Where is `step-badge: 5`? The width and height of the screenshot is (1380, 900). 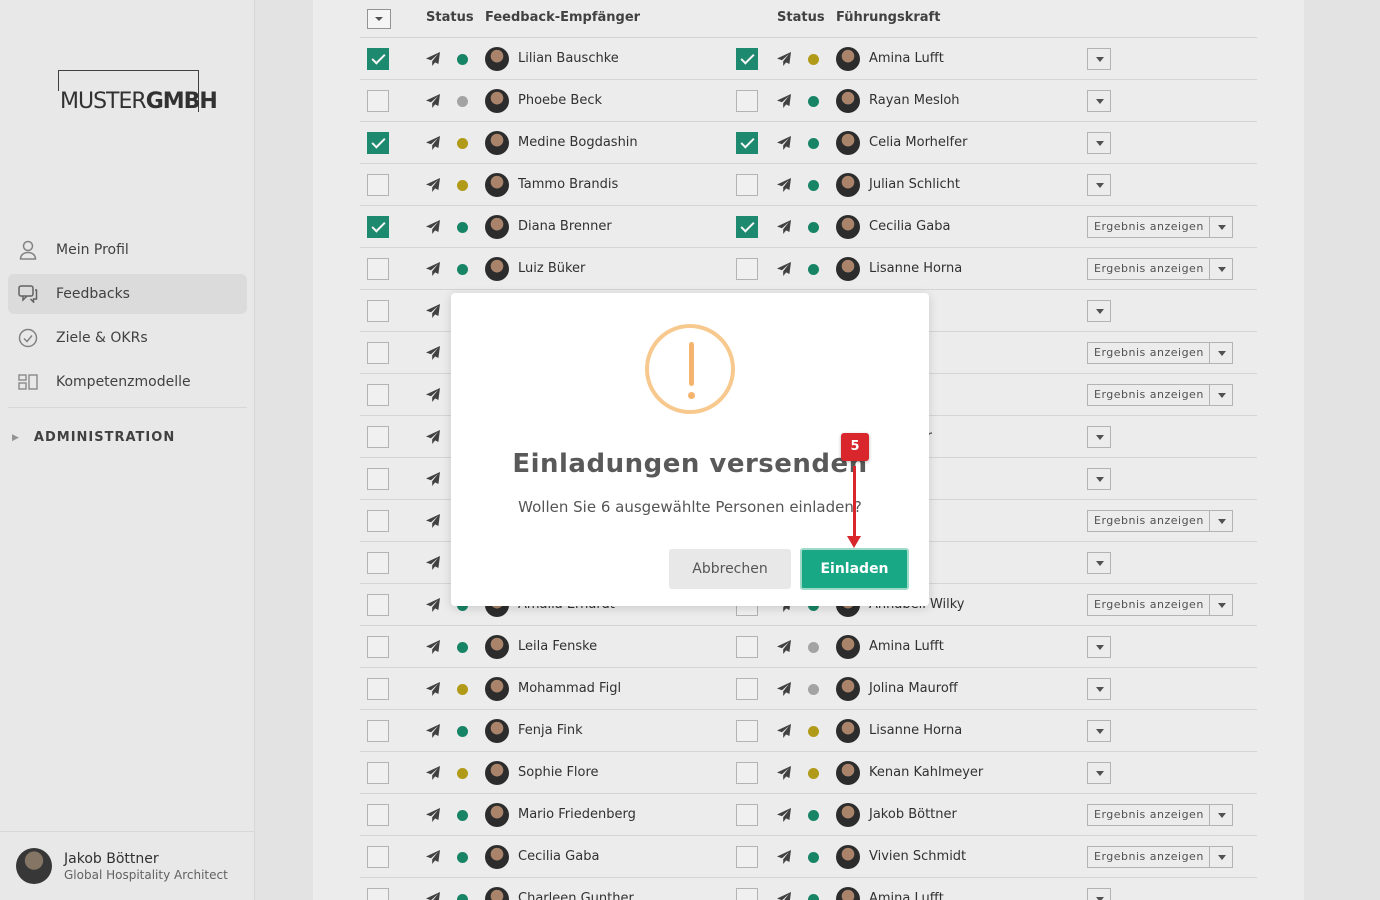
step-badge: 5 is located at coordinates (855, 447).